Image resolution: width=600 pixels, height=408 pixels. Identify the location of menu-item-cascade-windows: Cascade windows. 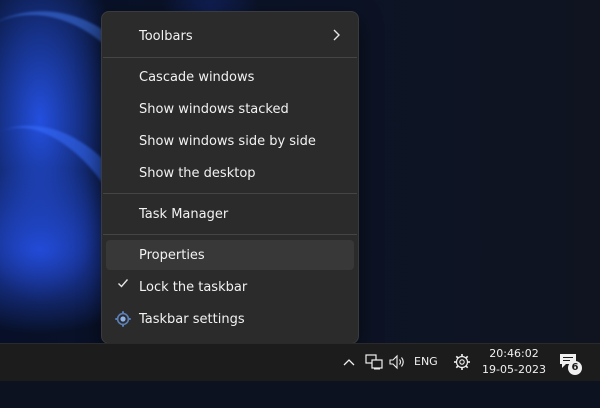
(230, 77).